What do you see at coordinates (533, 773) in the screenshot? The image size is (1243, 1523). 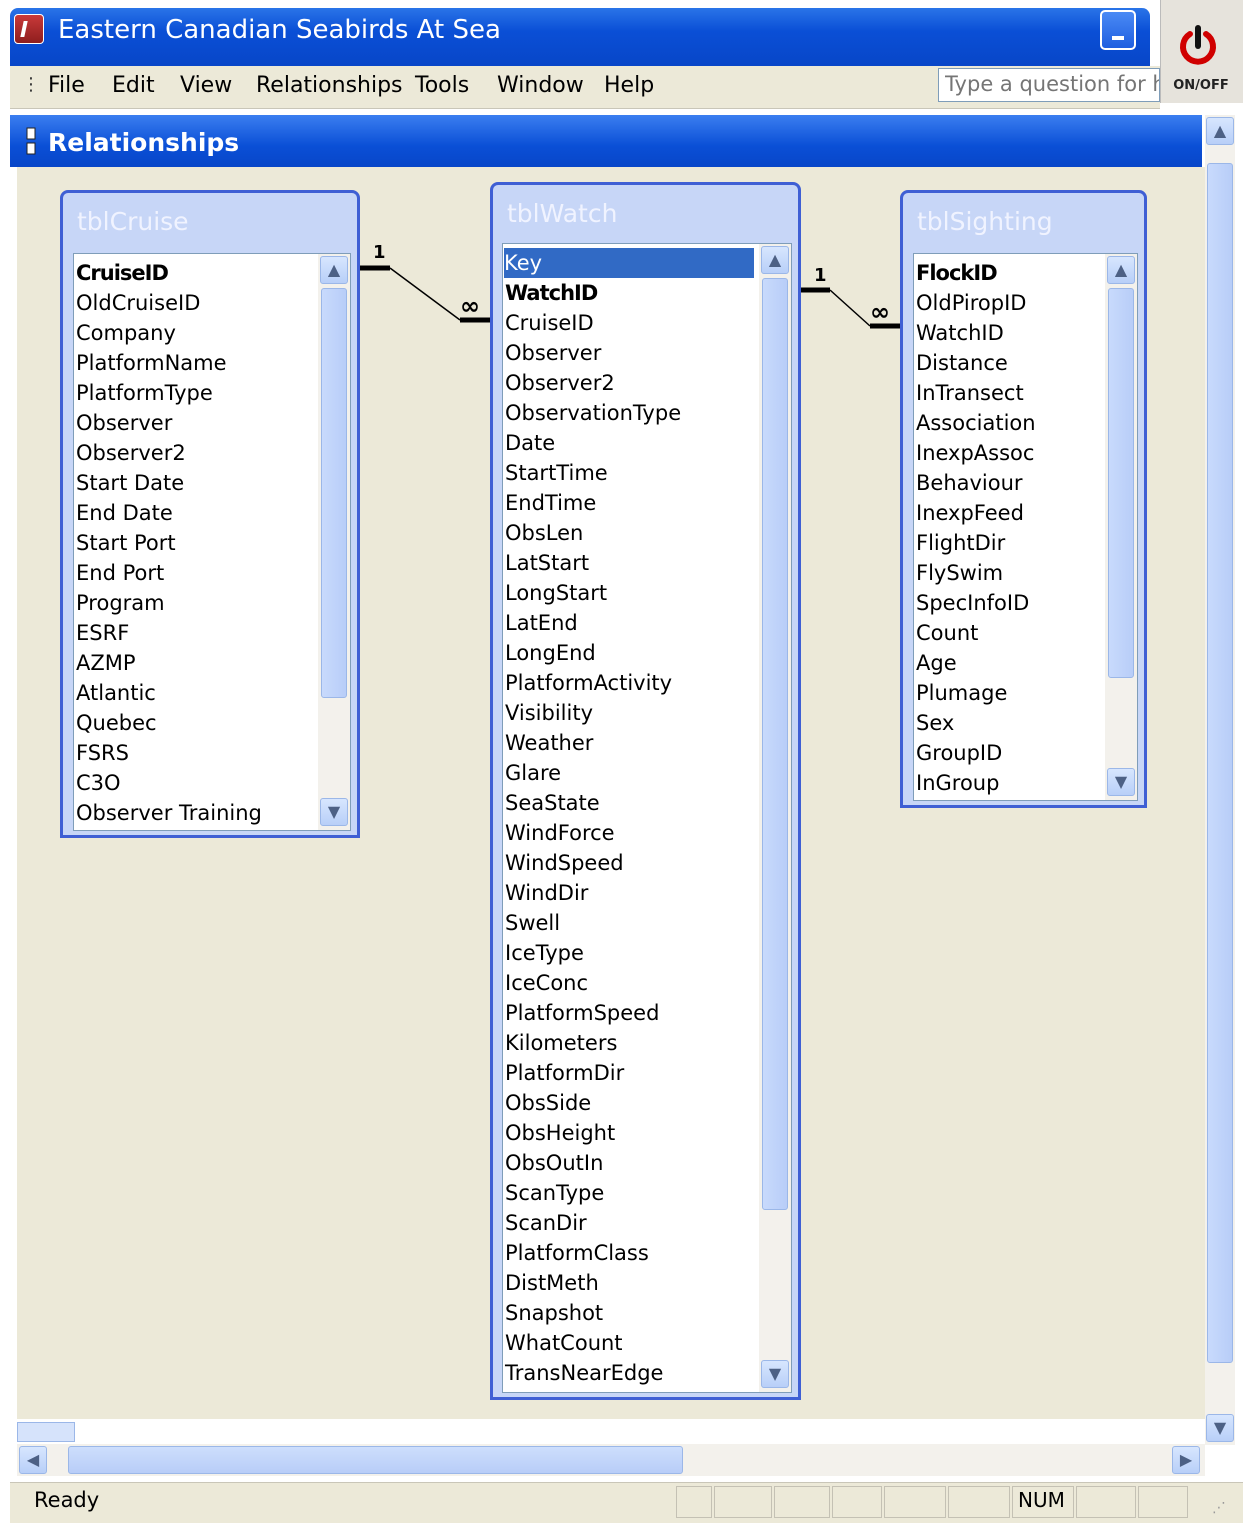 I see `field-item: Glare` at bounding box center [533, 773].